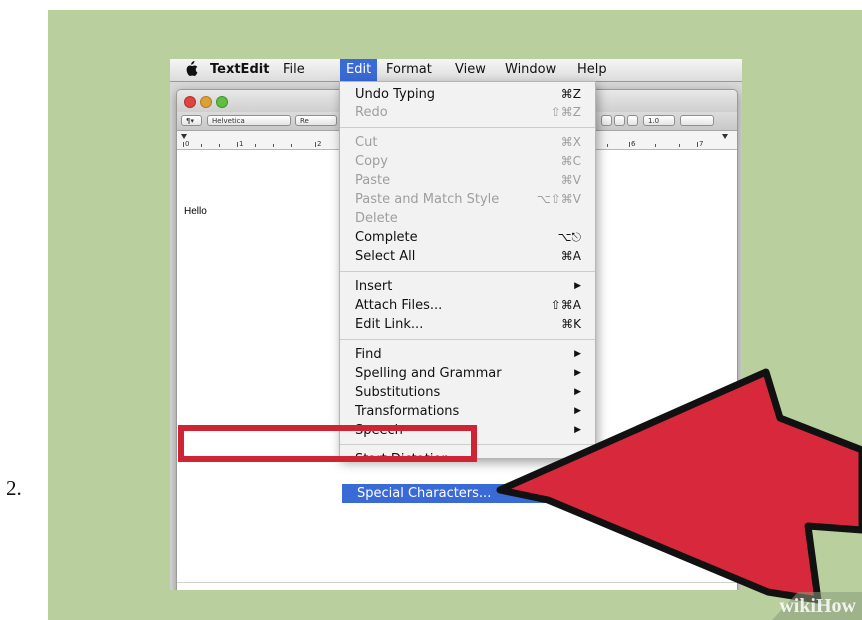 This screenshot has width=862, height=620. I want to click on watermark-text: wikiHow, so click(817, 606).